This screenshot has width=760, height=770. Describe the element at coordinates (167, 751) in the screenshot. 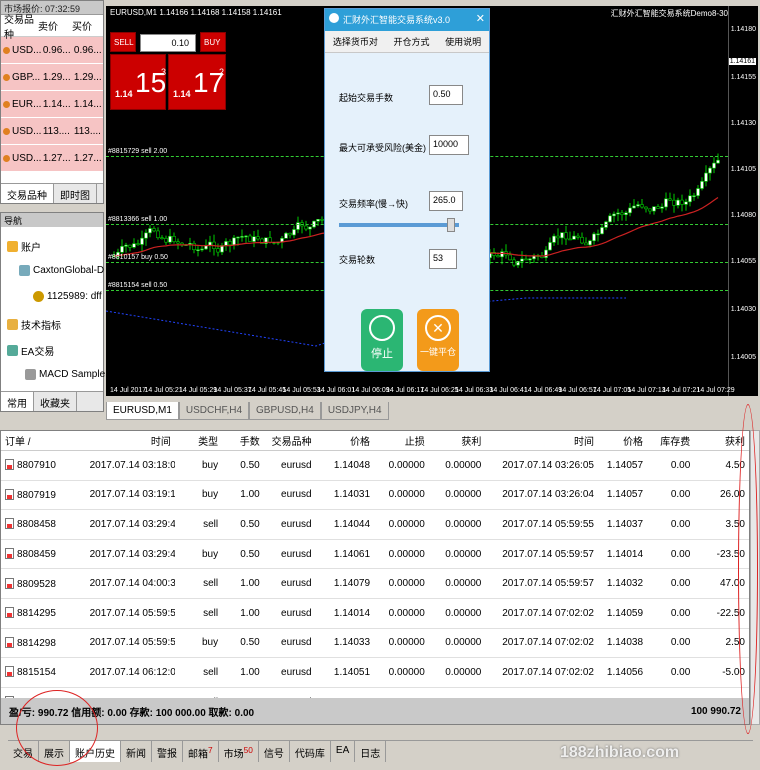

I see `terminal-tab: 警报` at that location.